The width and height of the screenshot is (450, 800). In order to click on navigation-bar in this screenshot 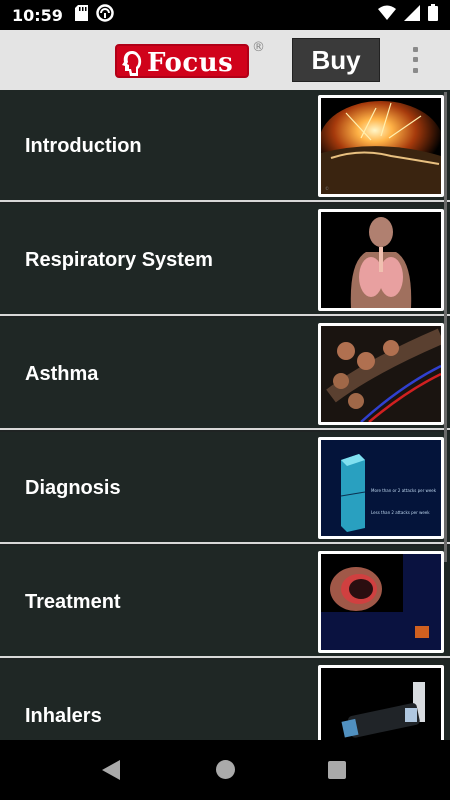, I will do `click(225, 770)`.